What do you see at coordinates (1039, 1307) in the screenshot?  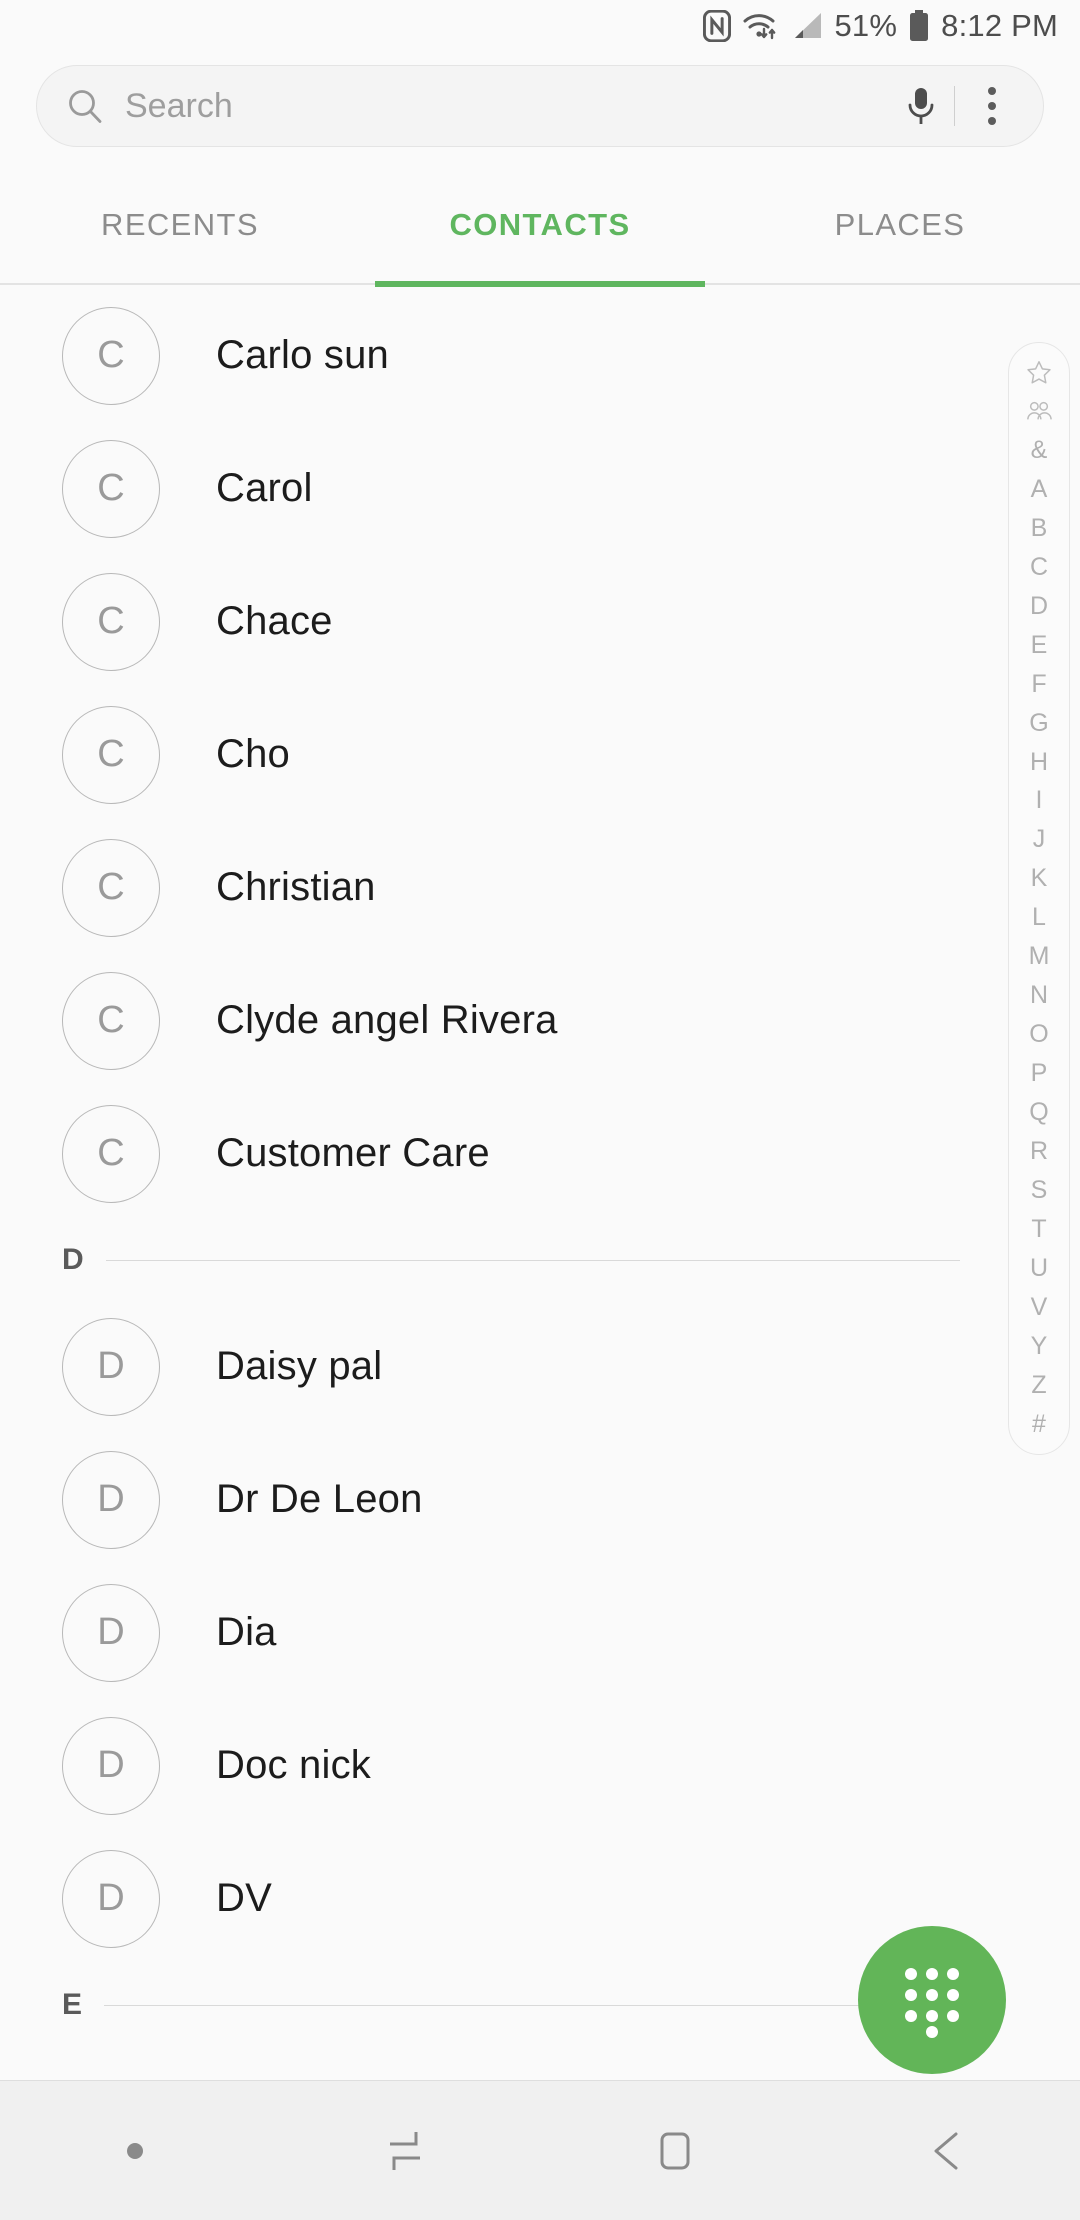 I see `index-letter-V: V` at bounding box center [1039, 1307].